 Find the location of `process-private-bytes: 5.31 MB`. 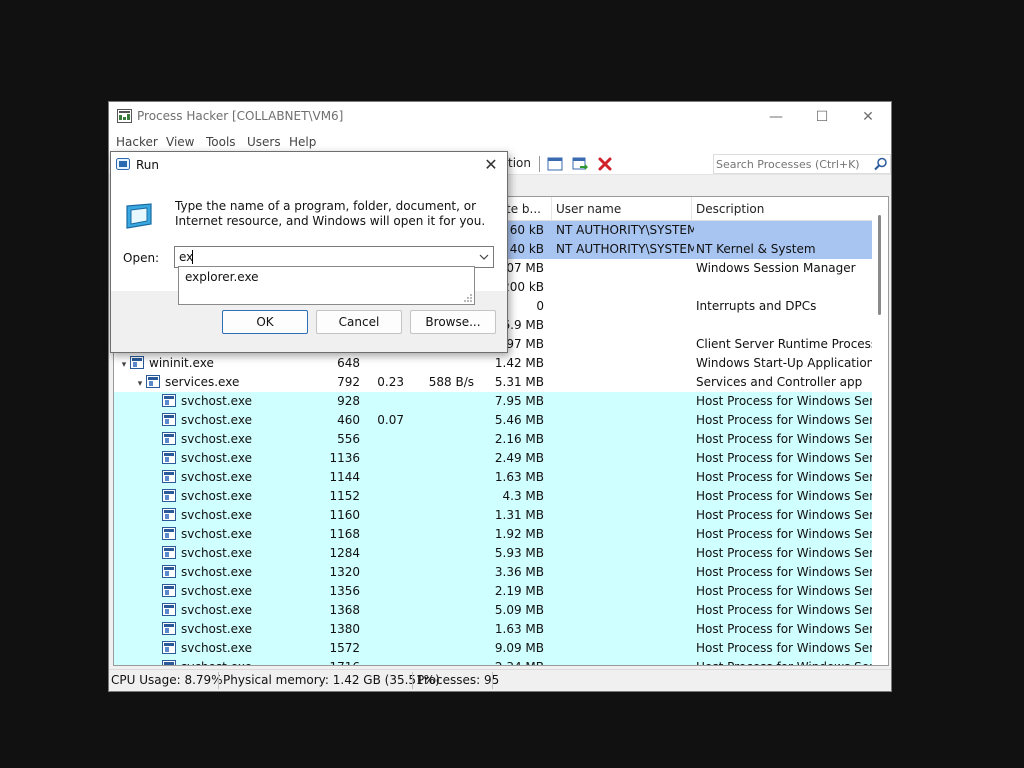

process-private-bytes: 5.31 MB is located at coordinates (519, 382).